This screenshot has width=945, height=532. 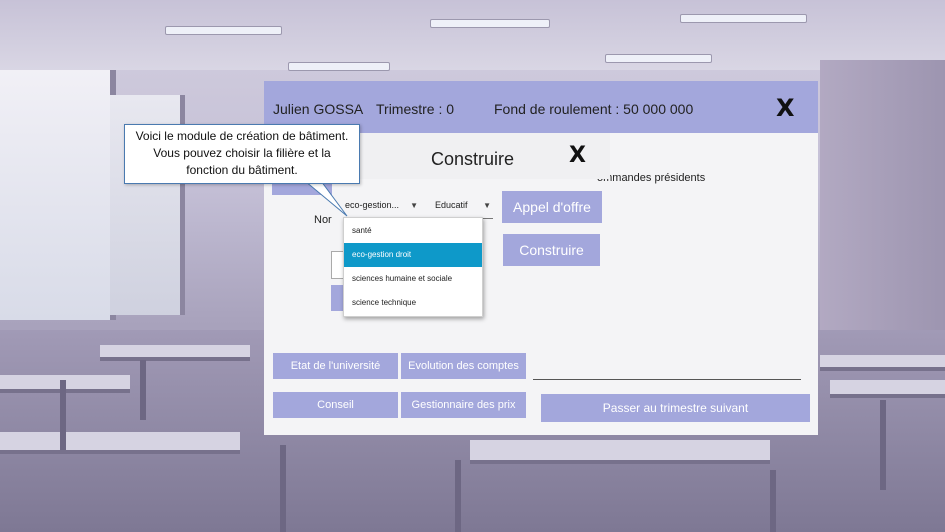 What do you see at coordinates (413, 279) in the screenshot?
I see `dropdown-option: sciences humaine et sociale` at bounding box center [413, 279].